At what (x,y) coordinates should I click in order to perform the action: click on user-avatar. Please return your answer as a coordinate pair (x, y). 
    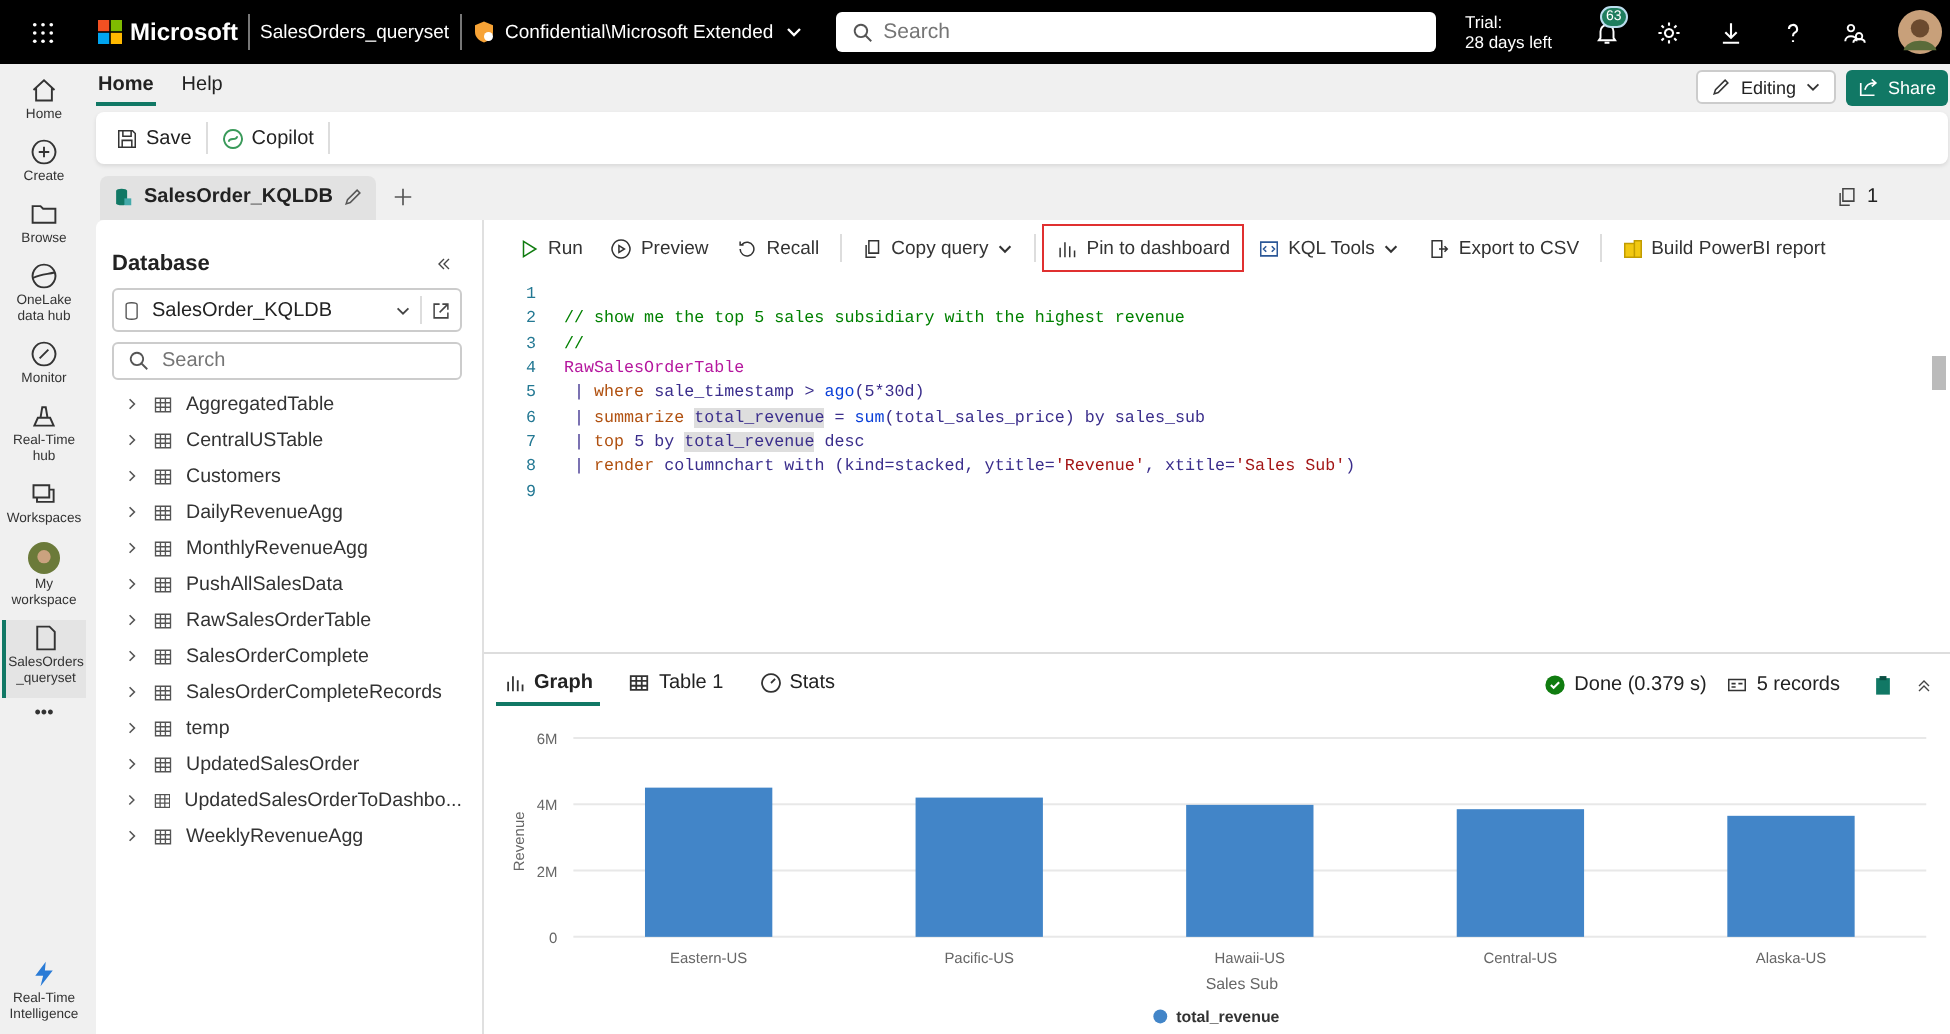
    Looking at the image, I should click on (1920, 32).